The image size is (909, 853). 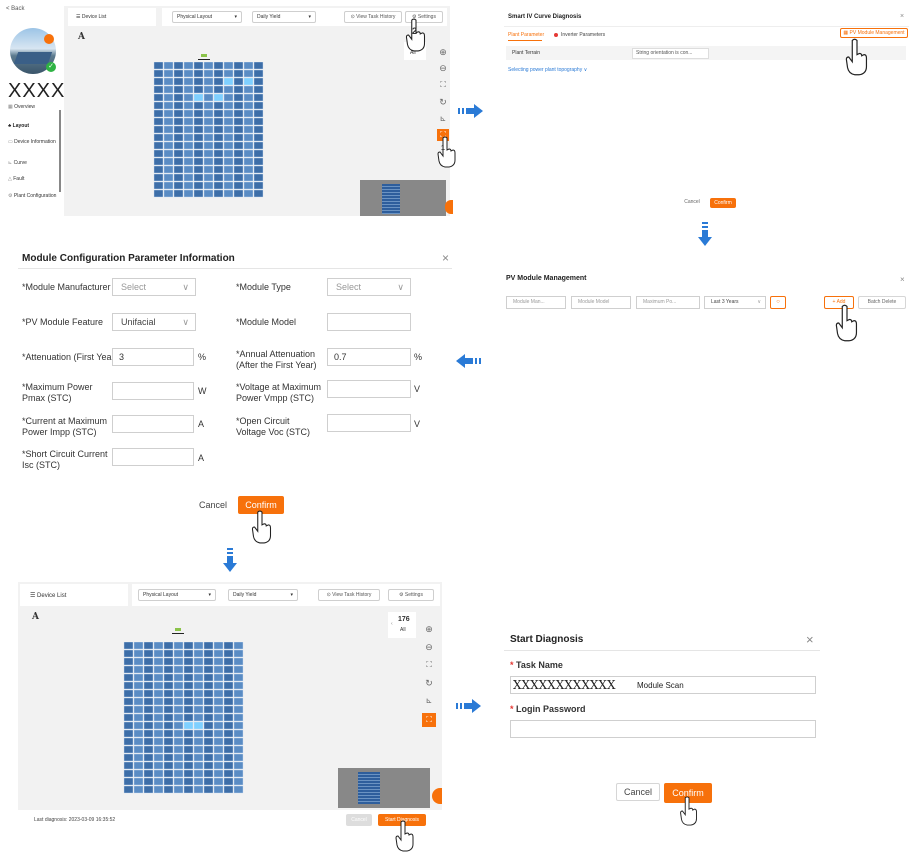 I want to click on impp-input, so click(x=153, y=424).